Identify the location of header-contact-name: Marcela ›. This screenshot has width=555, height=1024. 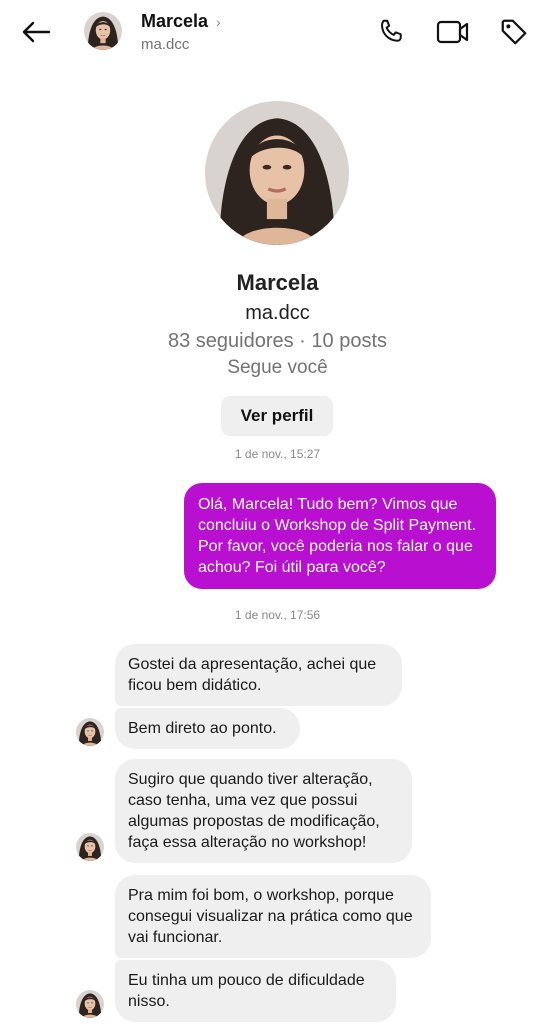
(181, 21).